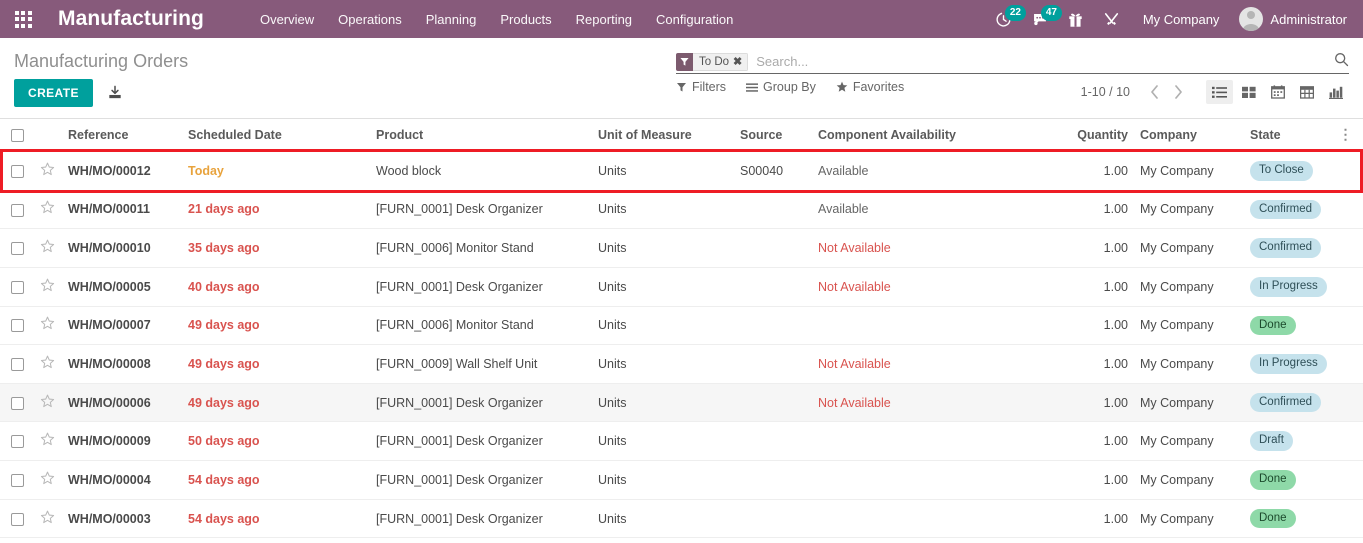  Describe the element at coordinates (1181, 19) in the screenshot. I see `company-switcher: My Company` at that location.